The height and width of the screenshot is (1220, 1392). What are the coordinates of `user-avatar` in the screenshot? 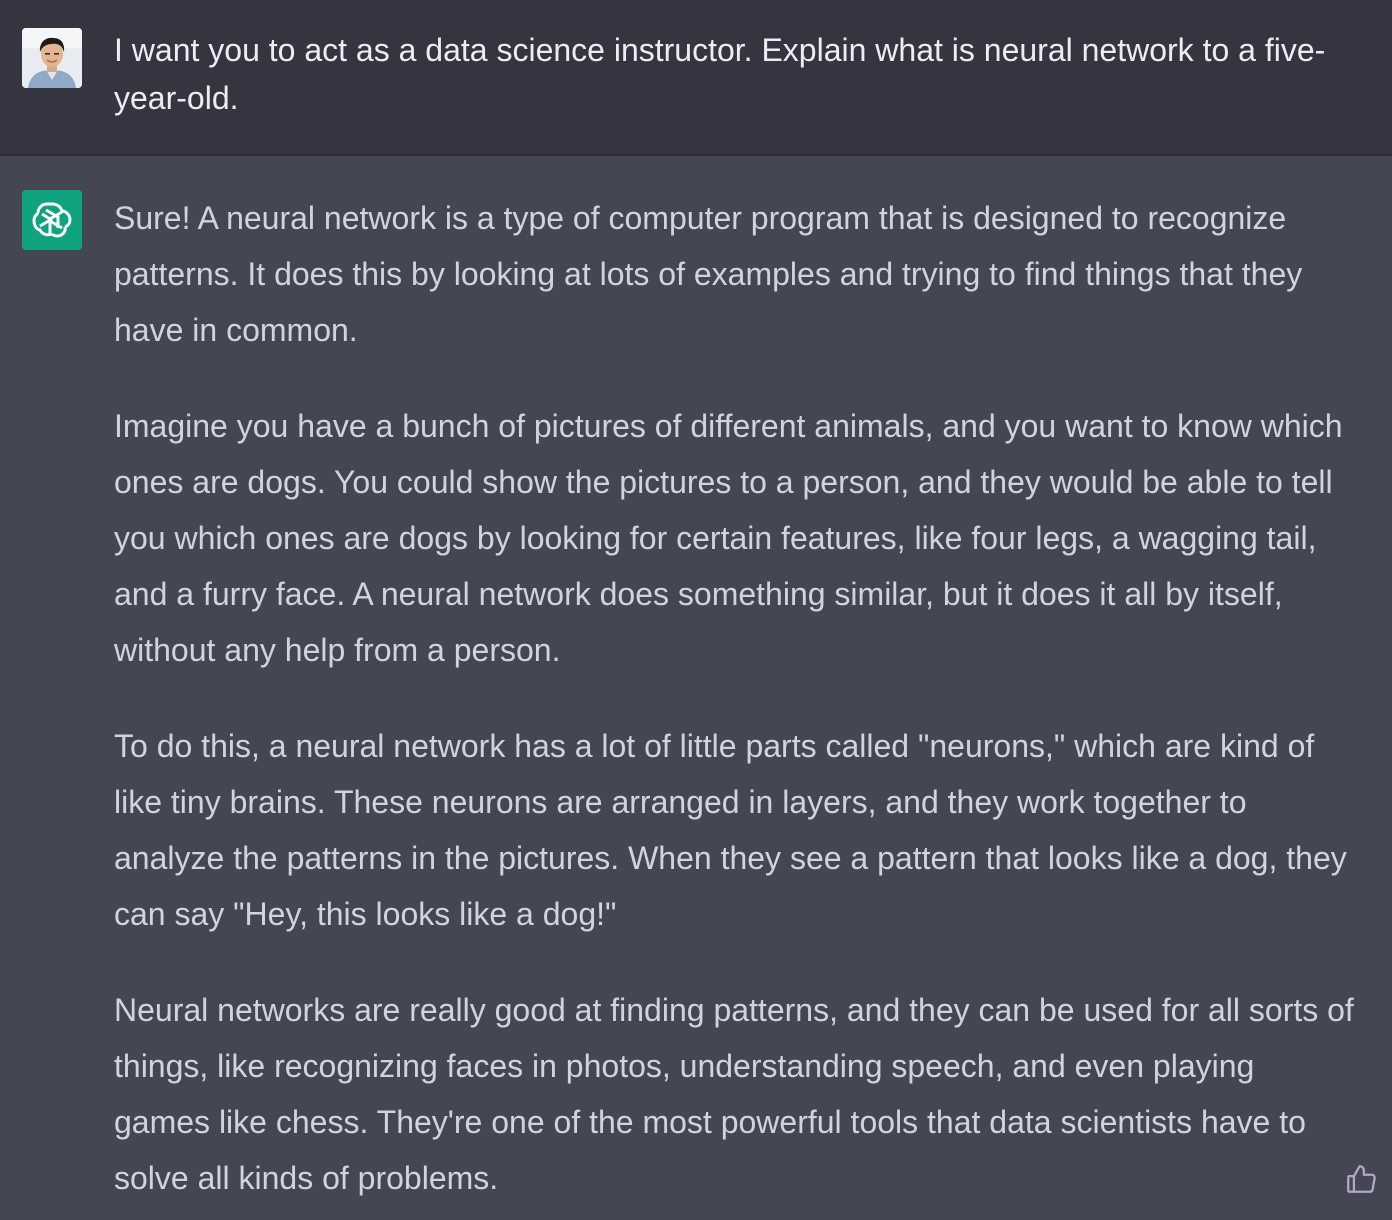 It's located at (52, 58).